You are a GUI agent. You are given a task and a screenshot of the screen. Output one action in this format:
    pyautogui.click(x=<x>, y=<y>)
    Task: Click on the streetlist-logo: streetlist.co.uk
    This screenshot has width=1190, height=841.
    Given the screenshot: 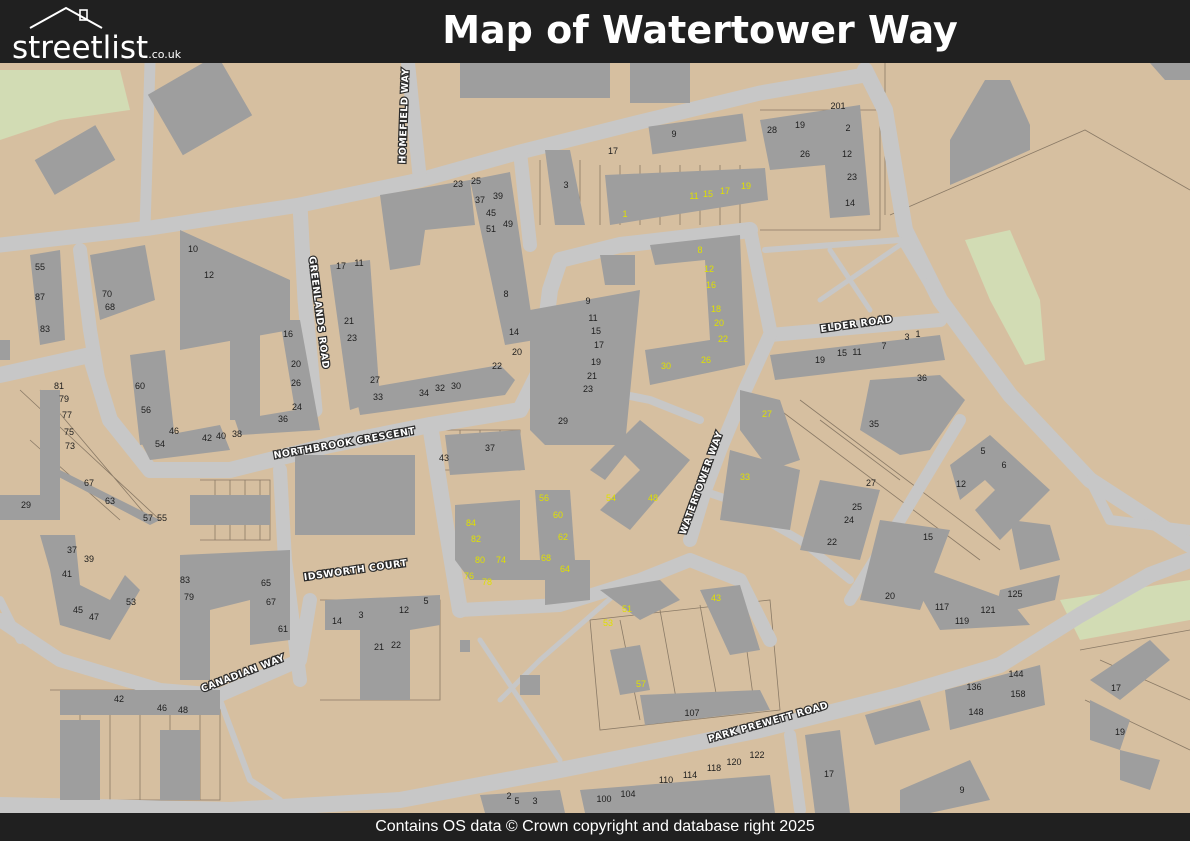 What is the action you would take?
    pyautogui.click(x=96, y=36)
    